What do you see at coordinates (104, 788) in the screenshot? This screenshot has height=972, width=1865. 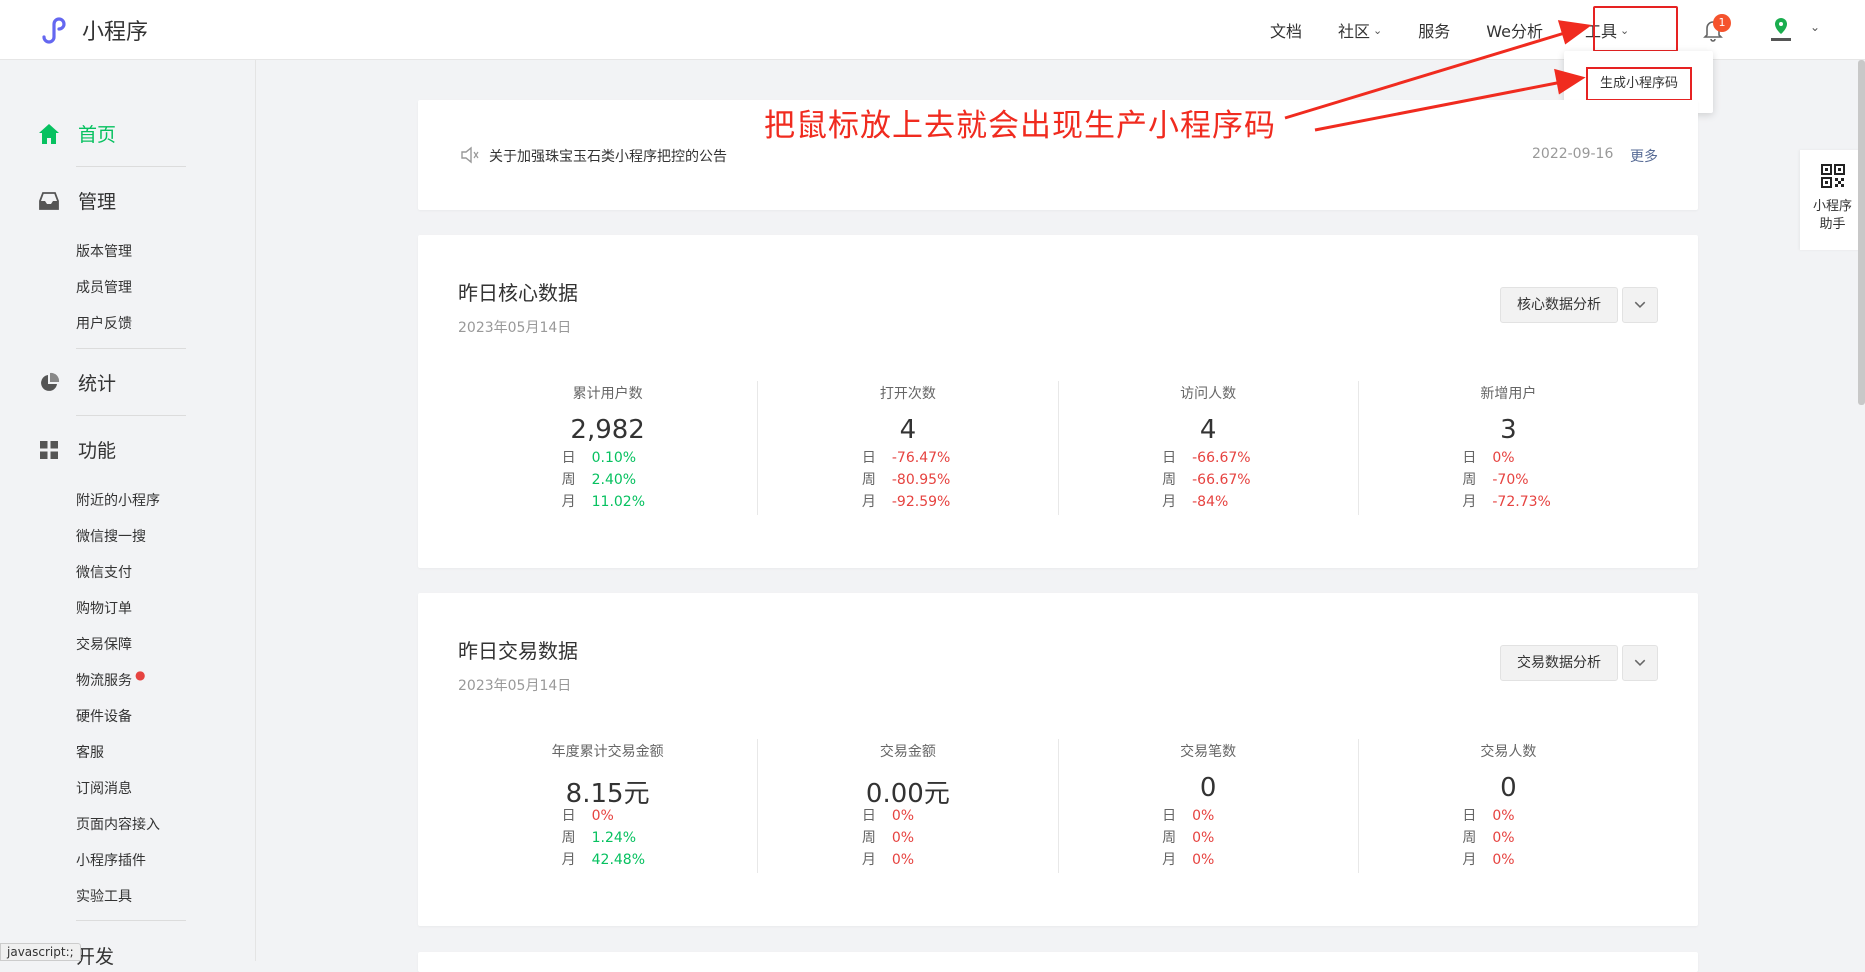 I see `sidebar-item-subscribe-msg: 订阅消息` at bounding box center [104, 788].